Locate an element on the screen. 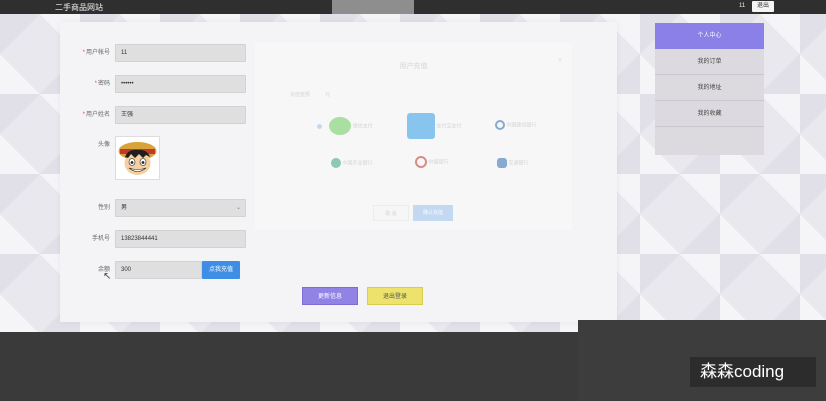  top-nav-bar: 二手商品网站 11 退出 is located at coordinates (413, 7).